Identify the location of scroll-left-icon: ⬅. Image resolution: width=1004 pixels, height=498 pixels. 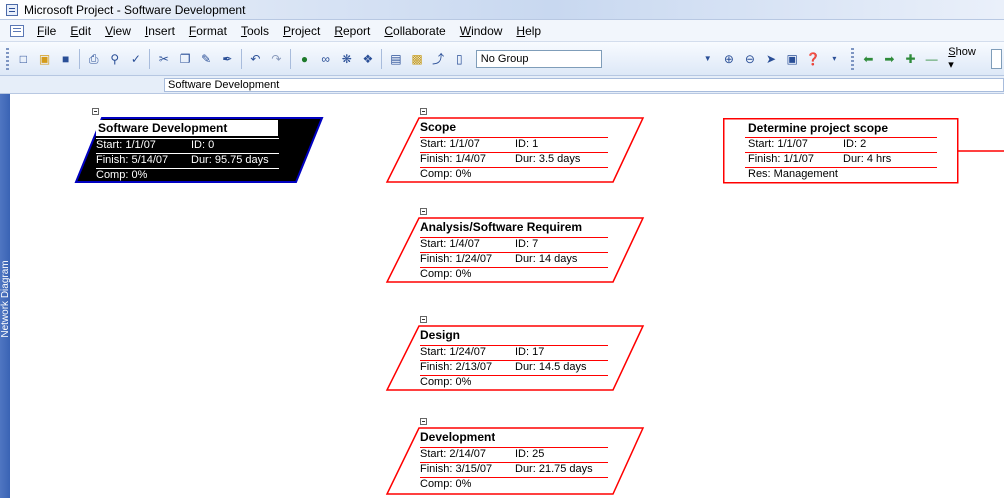
(868, 59).